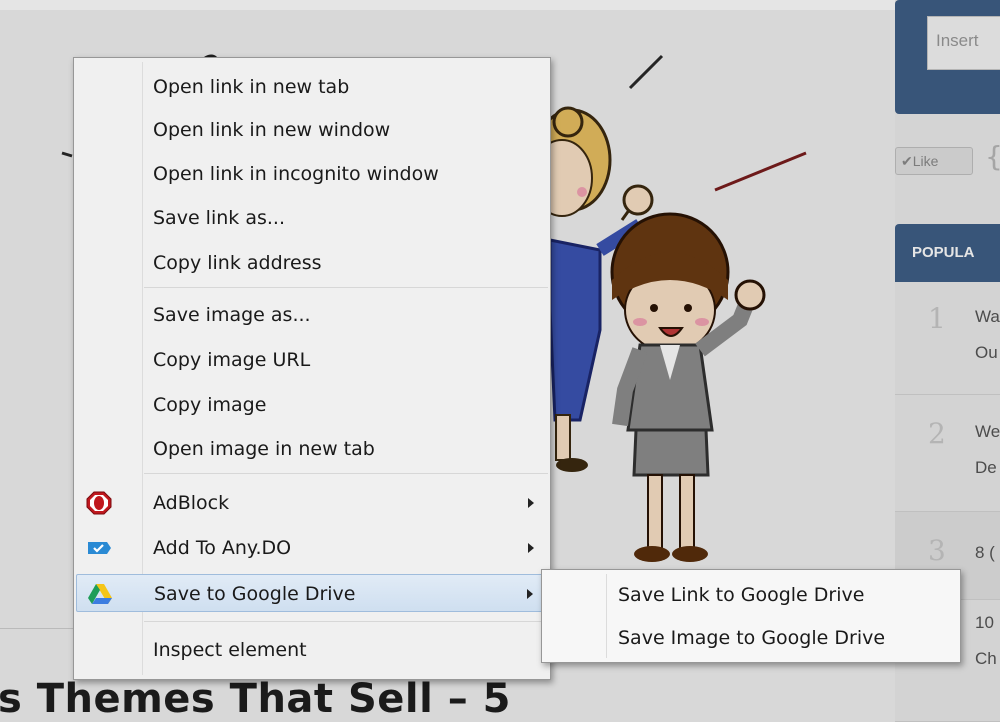 The width and height of the screenshot is (1000, 722). Describe the element at coordinates (237, 263) in the screenshot. I see `menu-item-label: Copy link address` at that location.